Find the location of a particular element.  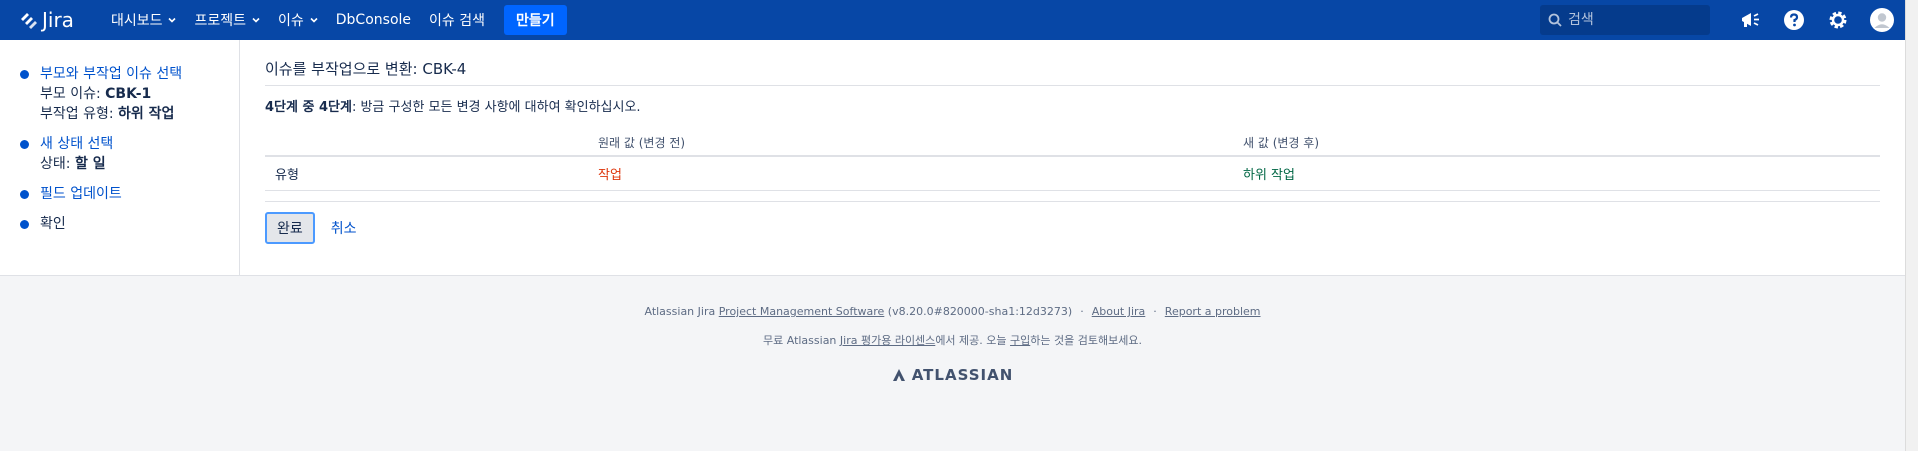

settings-button is located at coordinates (1838, 20).